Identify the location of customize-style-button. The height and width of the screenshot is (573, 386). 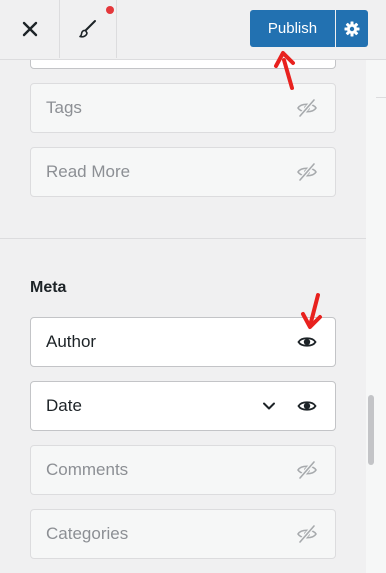
(88, 29).